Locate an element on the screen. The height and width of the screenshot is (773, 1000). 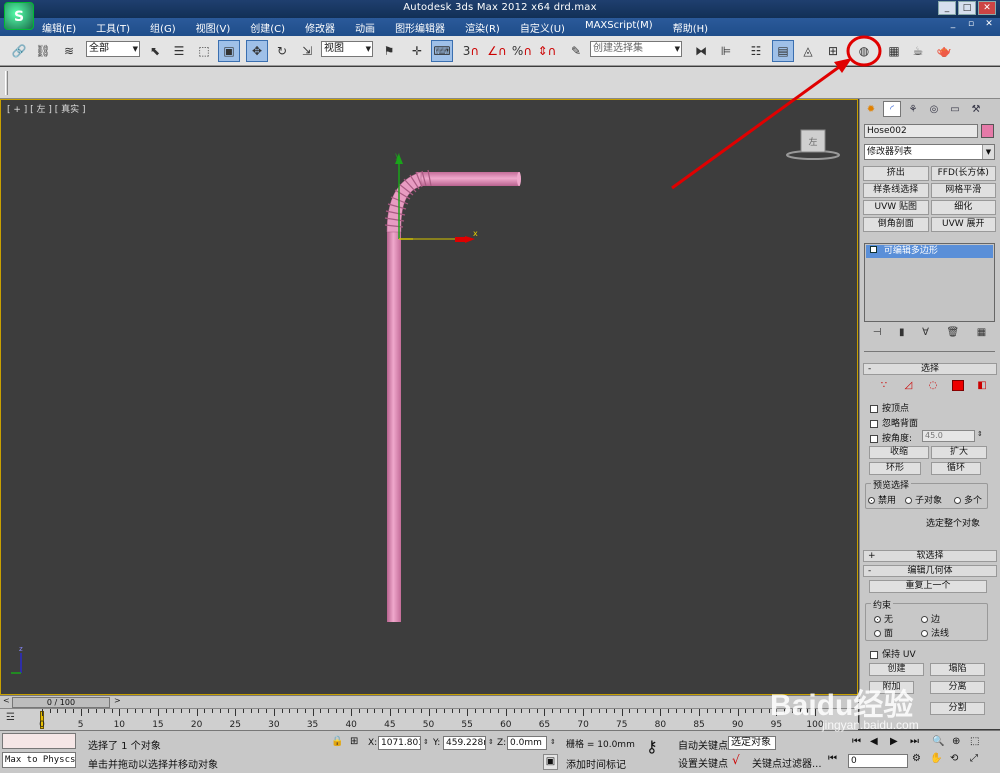
current-frame-field: 0 is located at coordinates (878, 761).